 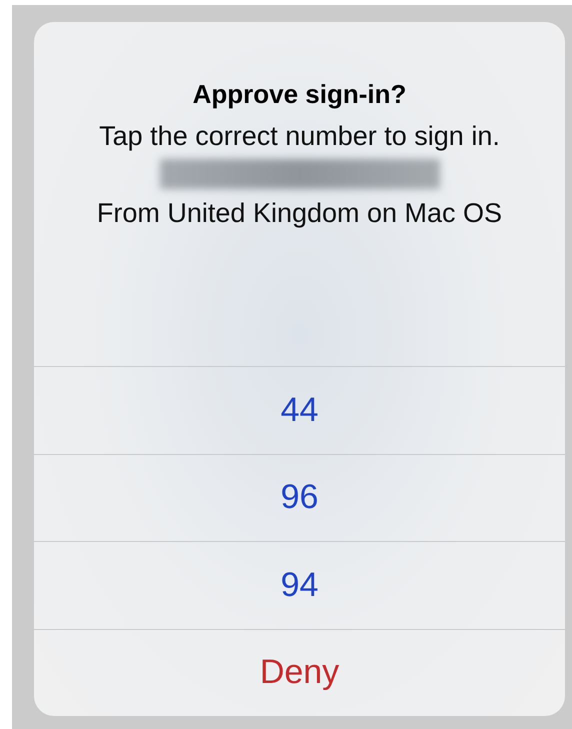 I want to click on alert-title: Approve sign-in?, so click(x=299, y=94).